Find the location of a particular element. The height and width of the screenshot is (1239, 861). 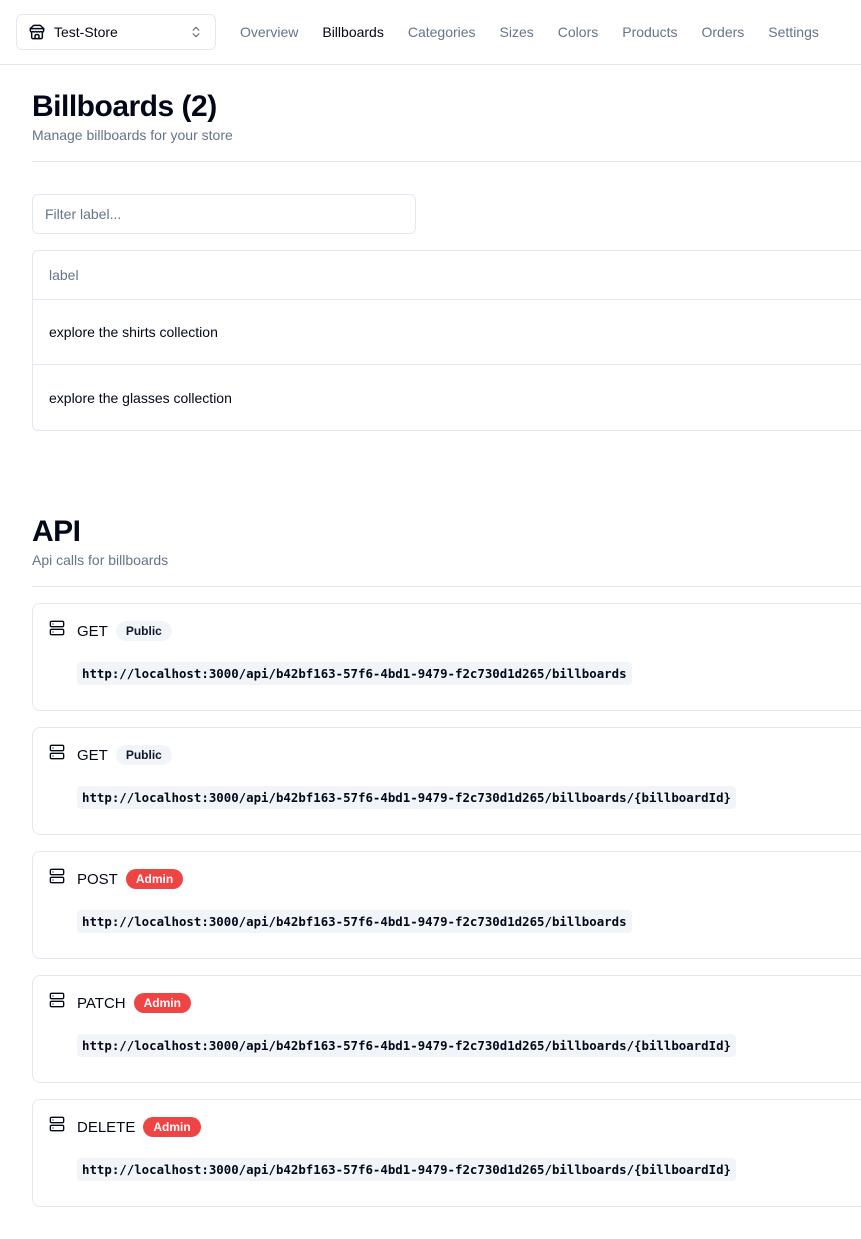

cell-label: explore the shirts collection is located at coordinates (133, 332).